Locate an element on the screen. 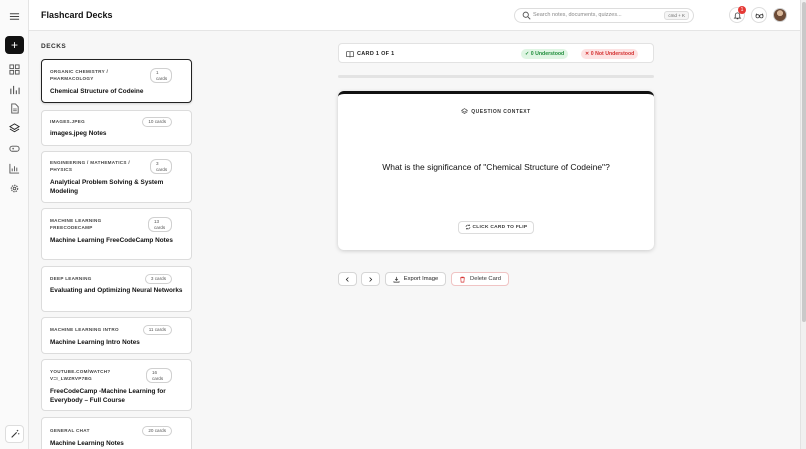 Image resolution: width=806 pixels, height=449 pixels. understood-badge: ✓ 0 Understood is located at coordinates (545, 54).